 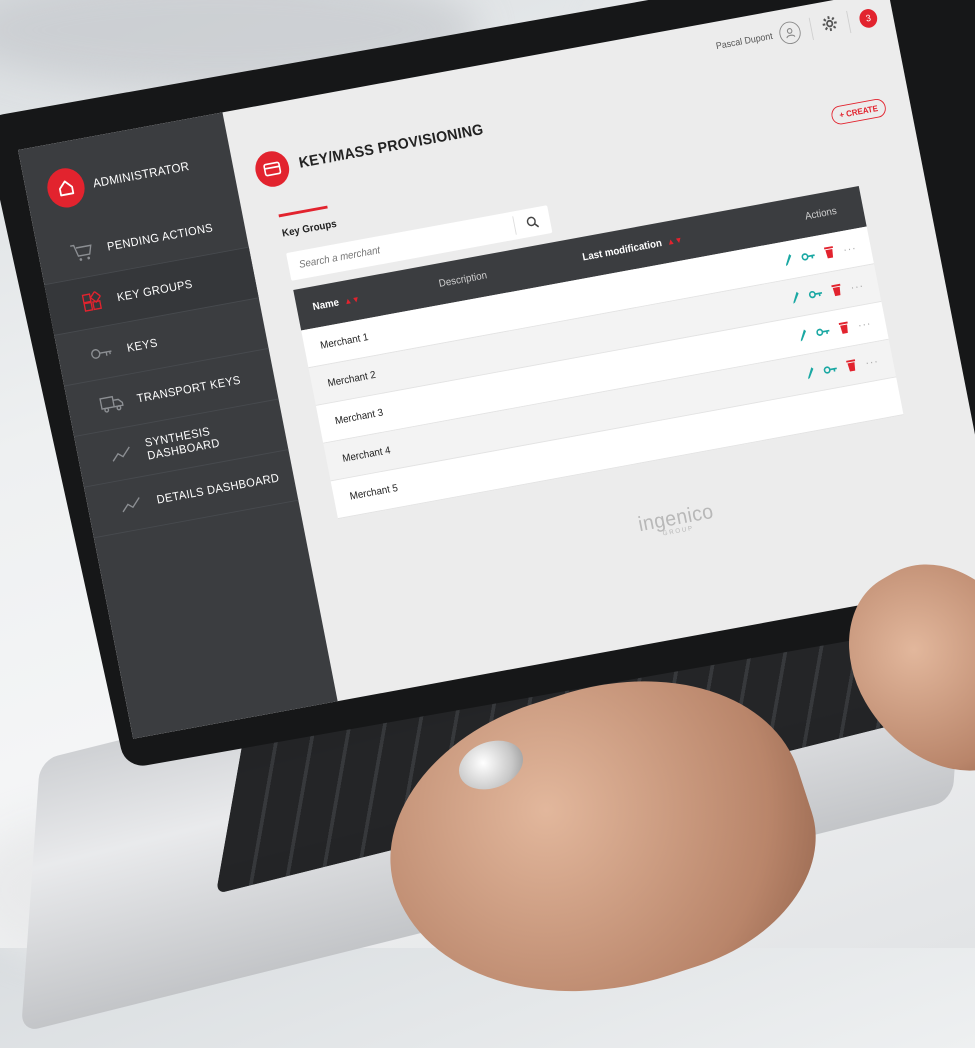 I want to click on sidebar-item-label: TRANSPORT KEYS, so click(x=188, y=389).